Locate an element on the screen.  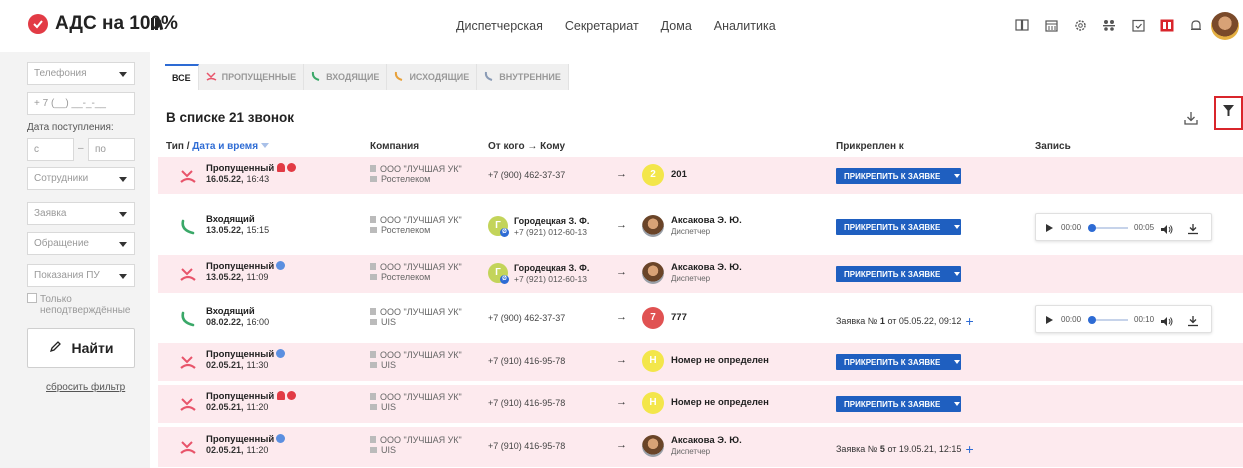
nav-secretariat: Секретариат is located at coordinates (602, 26).